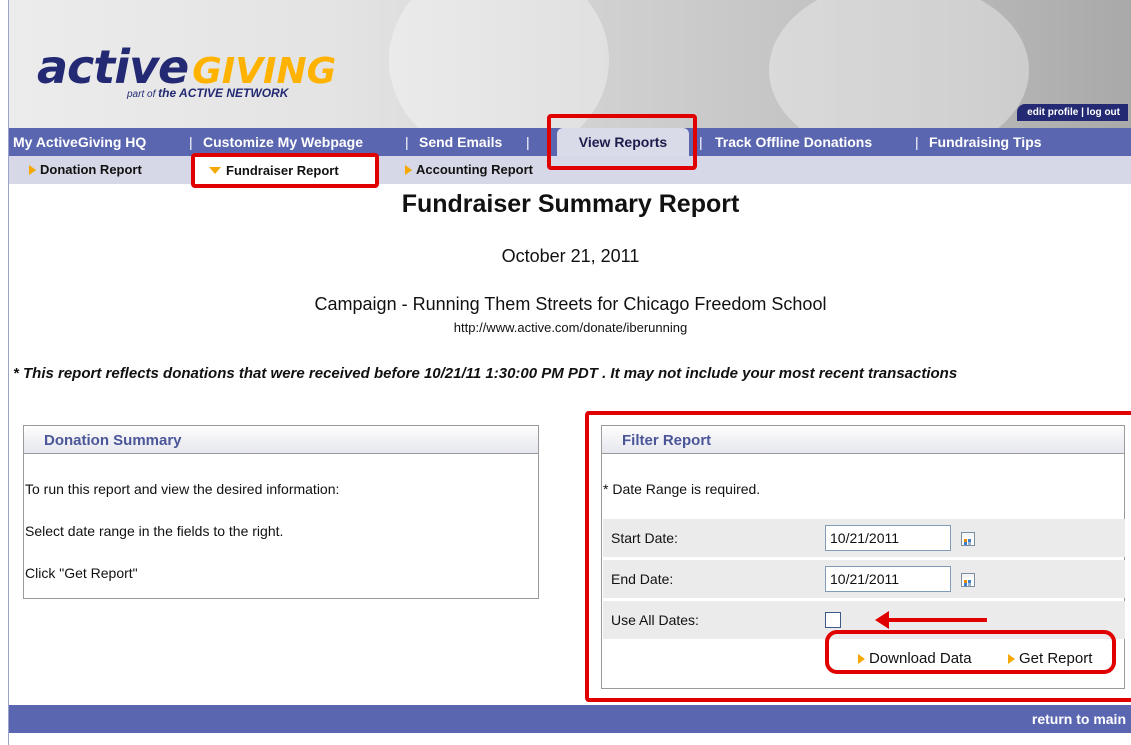 This screenshot has width=1131, height=745. What do you see at coordinates (985, 142) in the screenshot?
I see `nav-fundraising-tips: Fundraising Tips` at bounding box center [985, 142].